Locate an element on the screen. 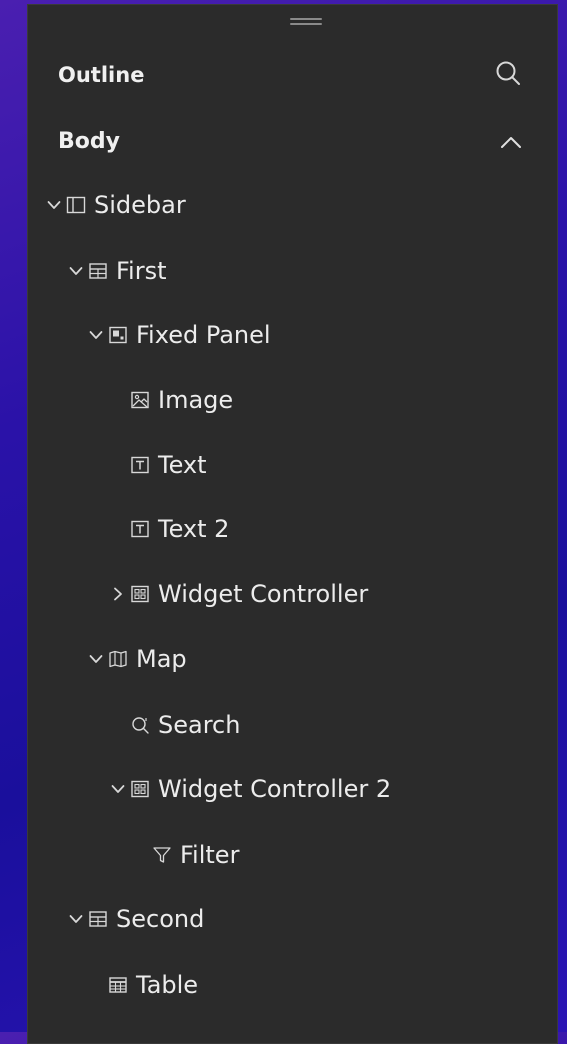  tree-item-label: First is located at coordinates (141, 271).